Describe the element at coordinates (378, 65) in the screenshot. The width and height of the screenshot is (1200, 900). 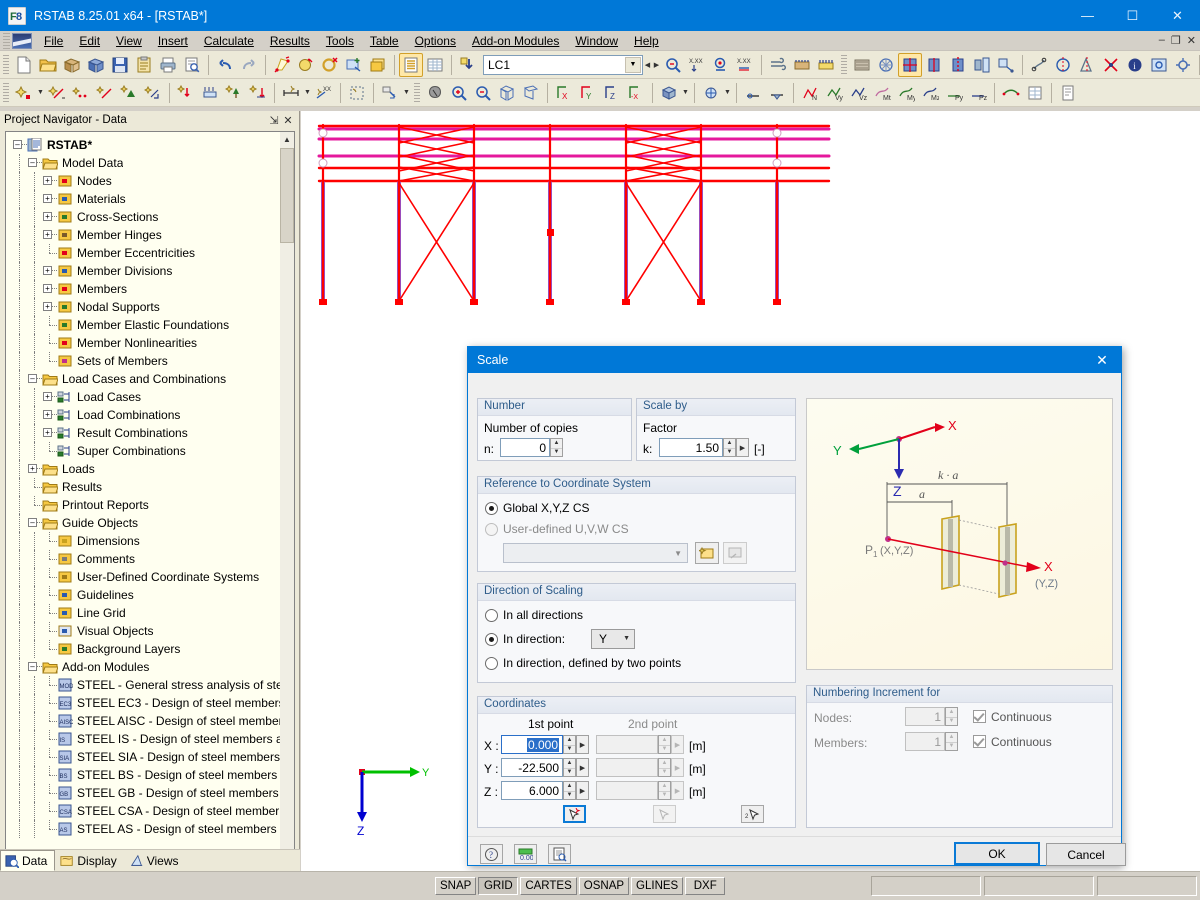
I see `new-window-icon` at that location.